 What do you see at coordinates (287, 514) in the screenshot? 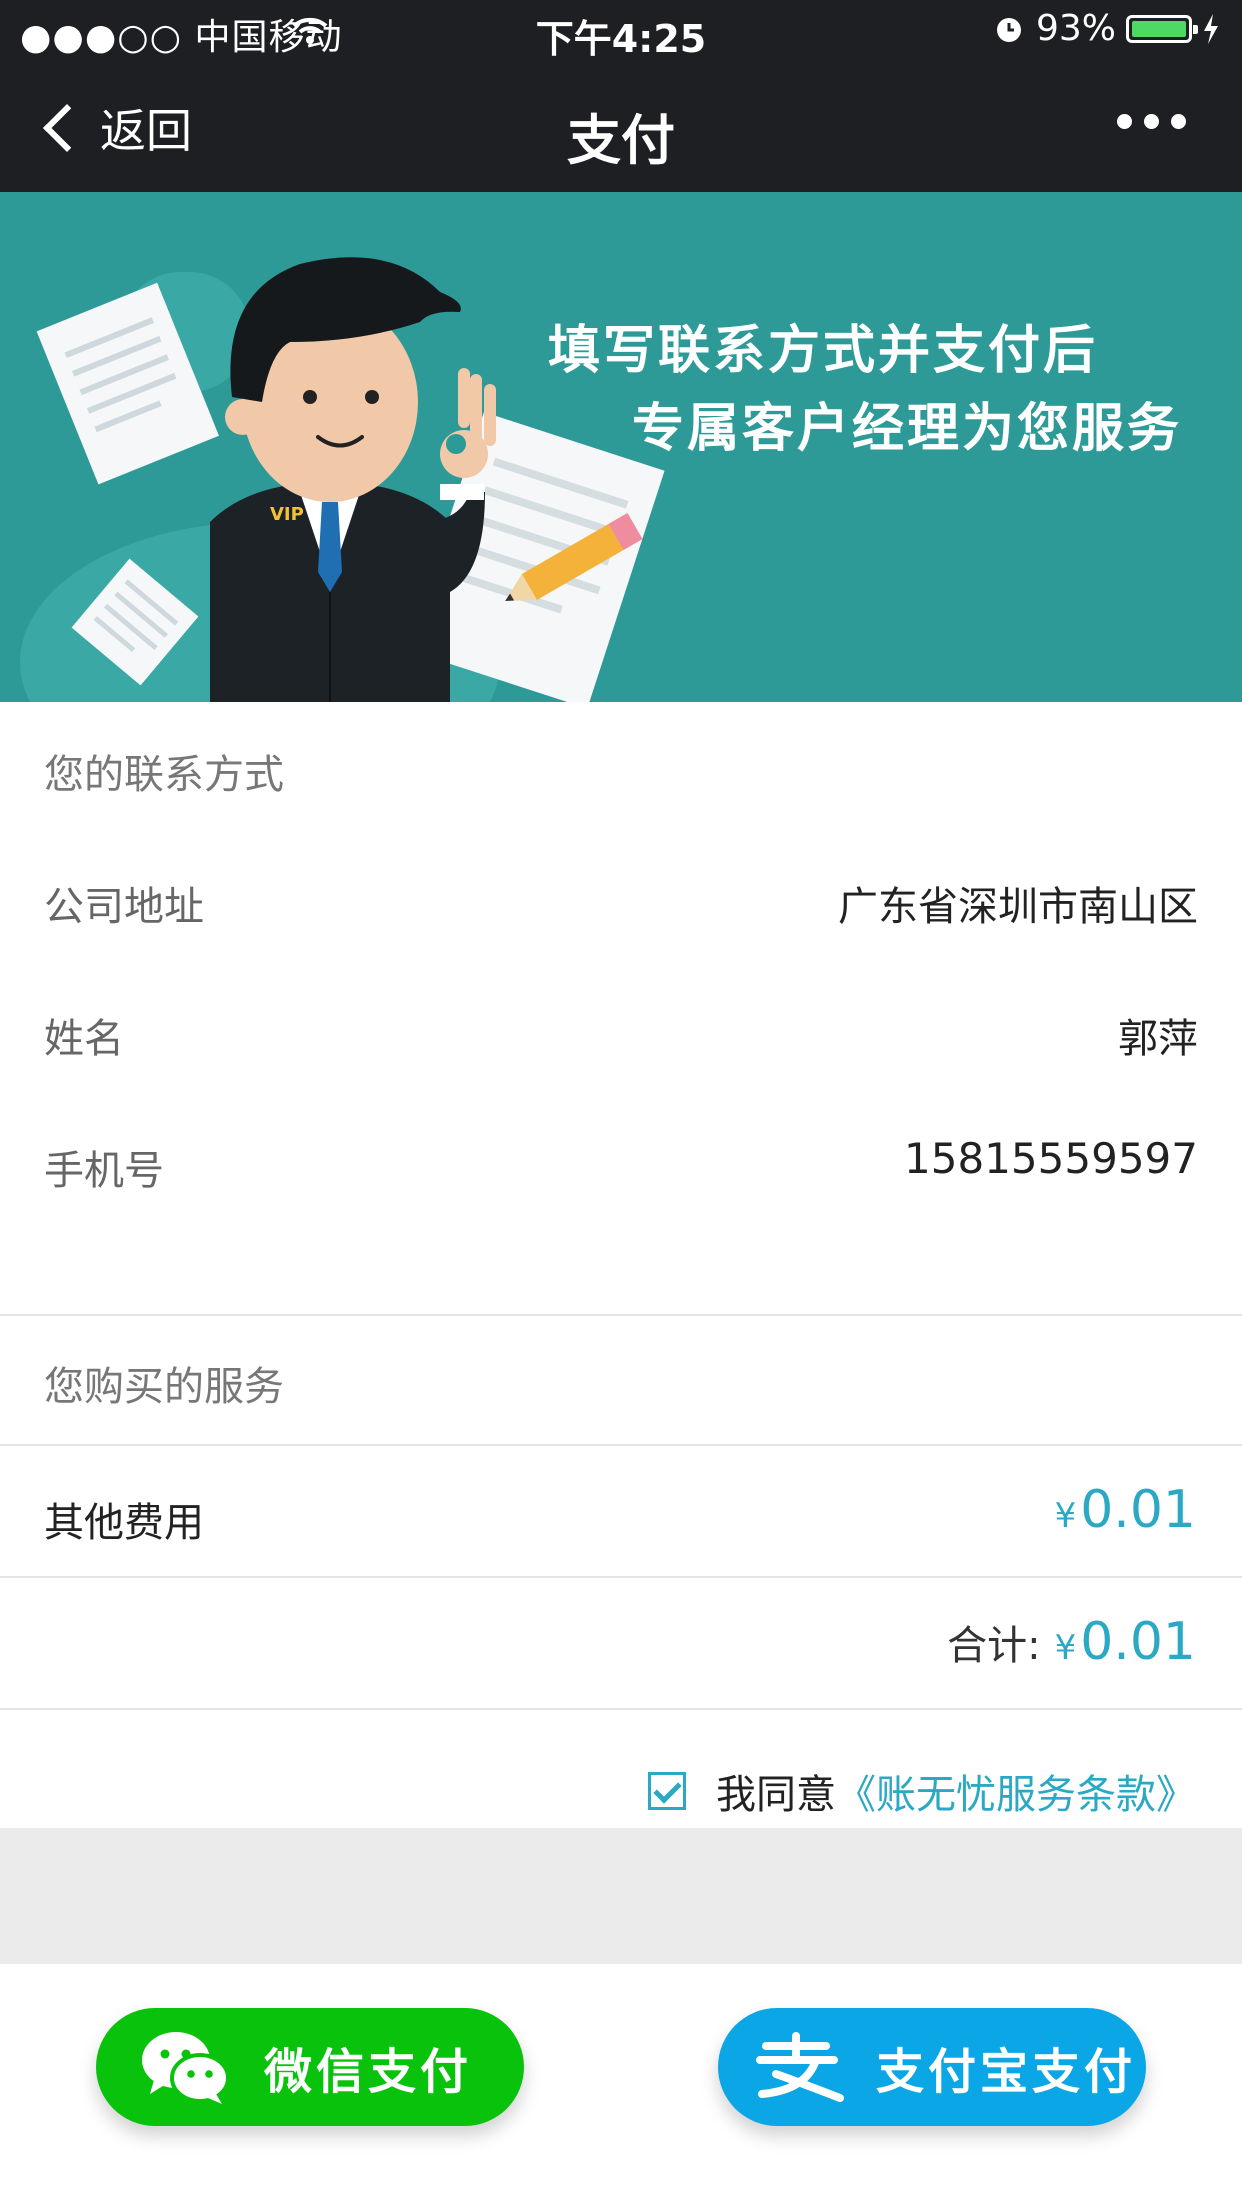
I see `vip-badge: VIP` at bounding box center [287, 514].